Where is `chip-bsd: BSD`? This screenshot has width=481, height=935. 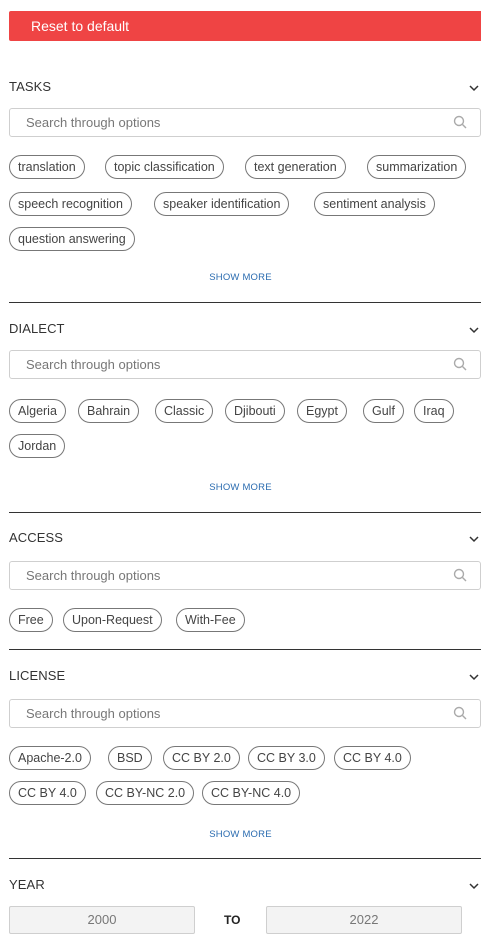 chip-bsd: BSD is located at coordinates (130, 758).